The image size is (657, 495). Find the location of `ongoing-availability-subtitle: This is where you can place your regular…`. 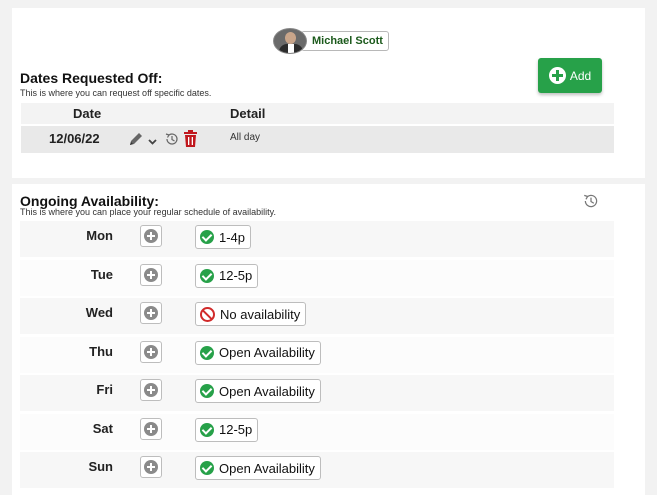

ongoing-availability-subtitle: This is where you can place your regular… is located at coordinates (148, 212).